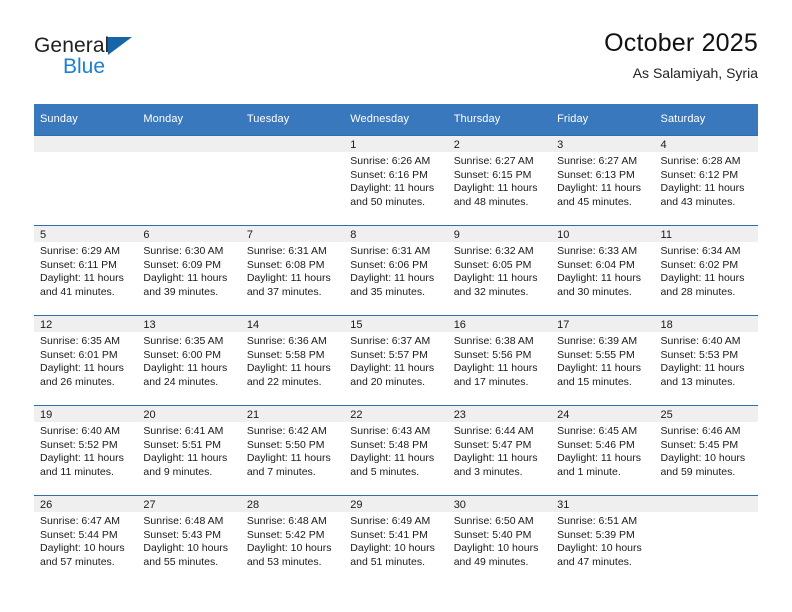 The image size is (792, 612). Describe the element at coordinates (189, 324) in the screenshot. I see `day-number: 13` at that location.